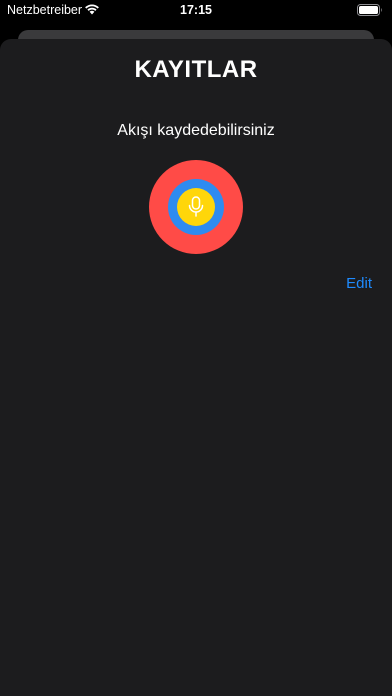  I want to click on microphone-icon, so click(196, 206).